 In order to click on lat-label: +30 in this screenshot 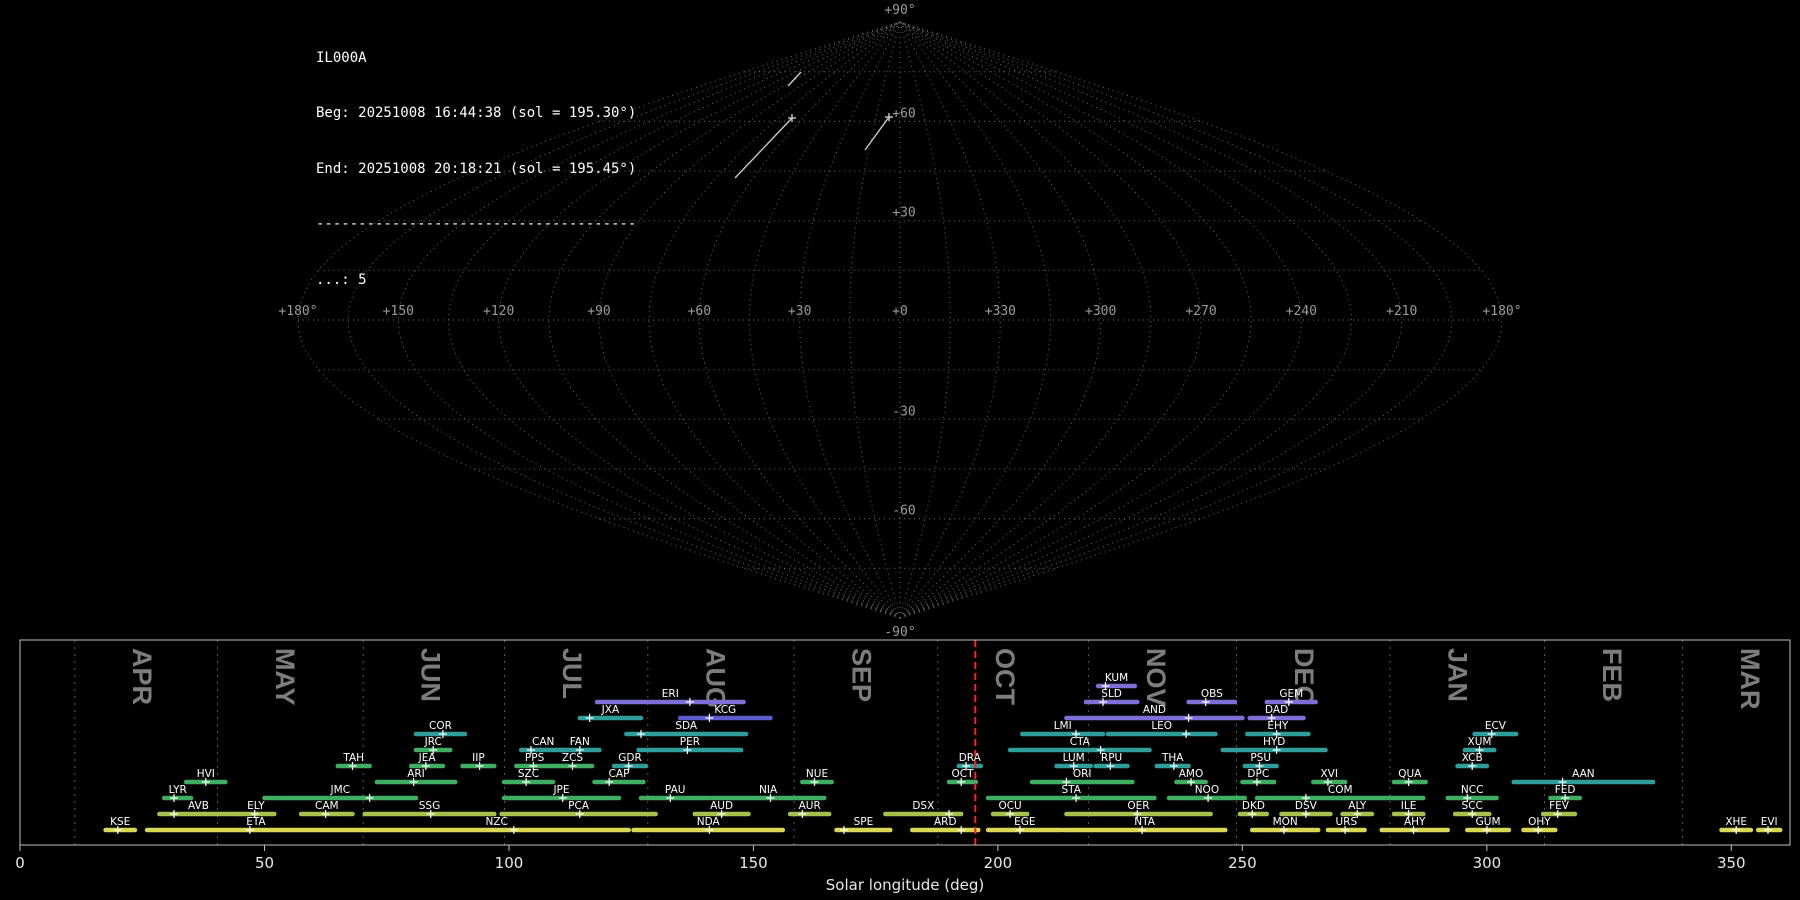, I will do `click(903, 213)`.